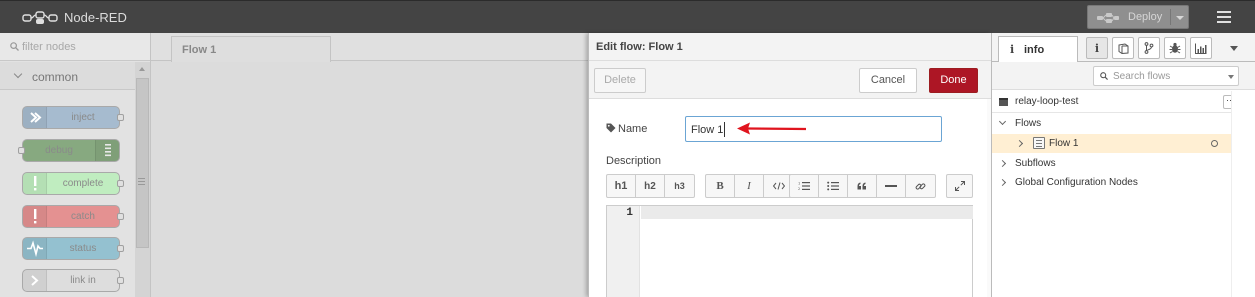  Describe the element at coordinates (1231, 77) in the screenshot. I see `search-options-dropdown-icon` at that location.